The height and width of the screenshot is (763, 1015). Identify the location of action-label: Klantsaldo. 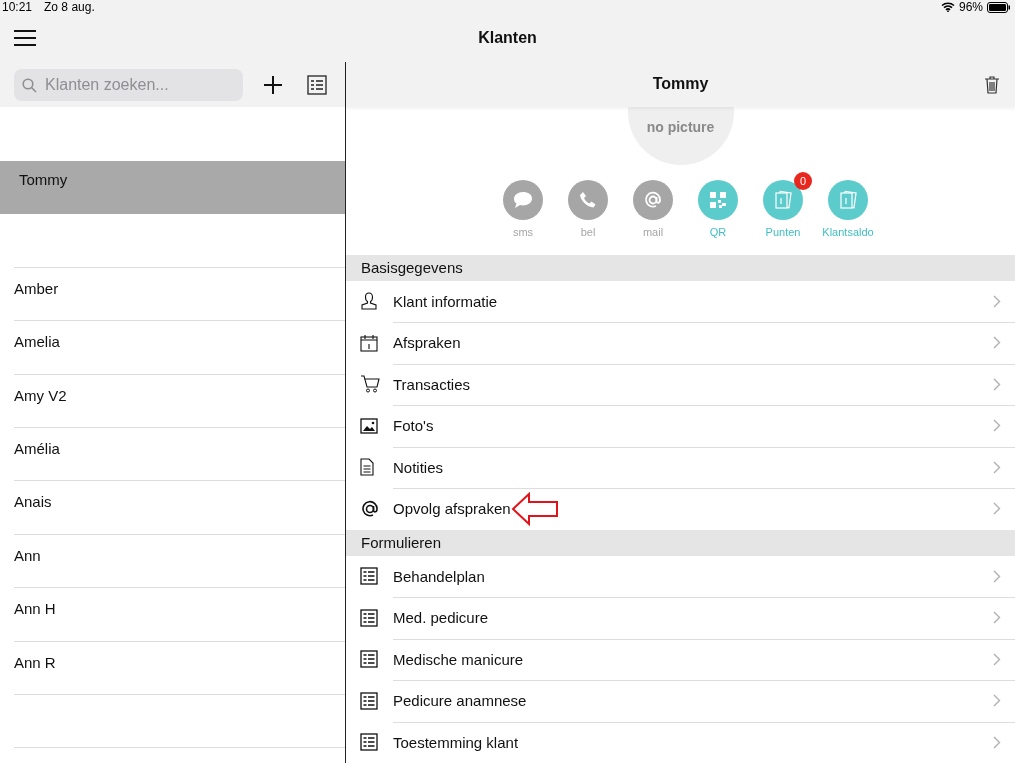
(848, 231).